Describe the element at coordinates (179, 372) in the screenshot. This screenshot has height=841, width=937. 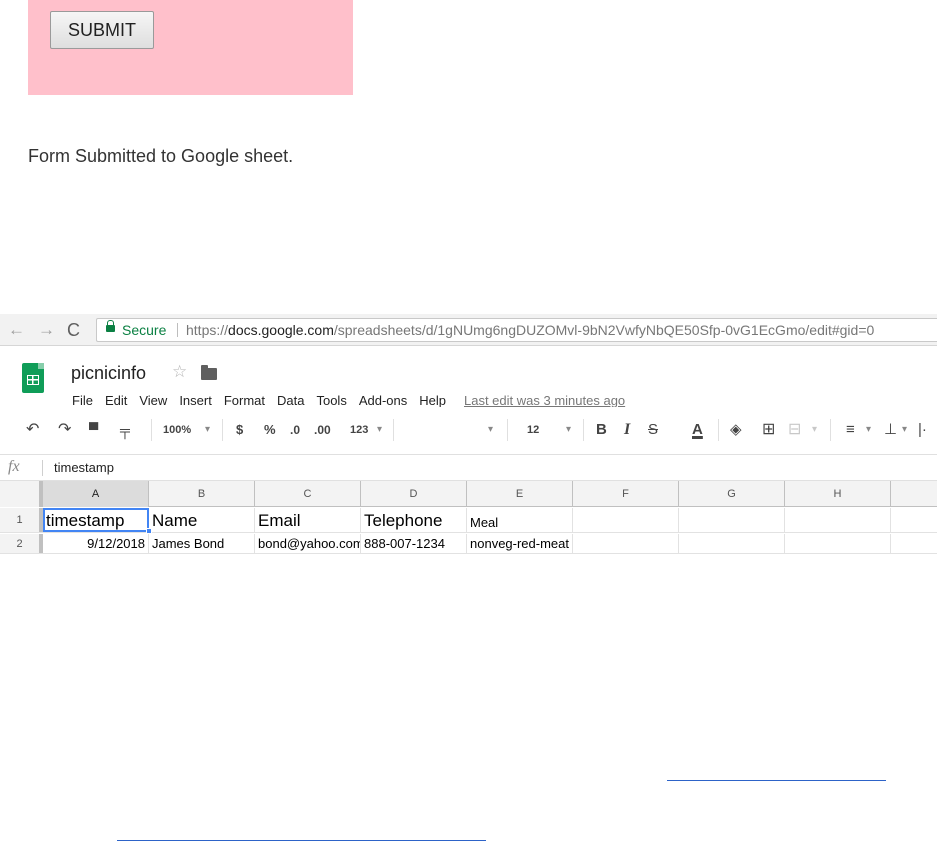
I see `star-icon: ☆` at that location.